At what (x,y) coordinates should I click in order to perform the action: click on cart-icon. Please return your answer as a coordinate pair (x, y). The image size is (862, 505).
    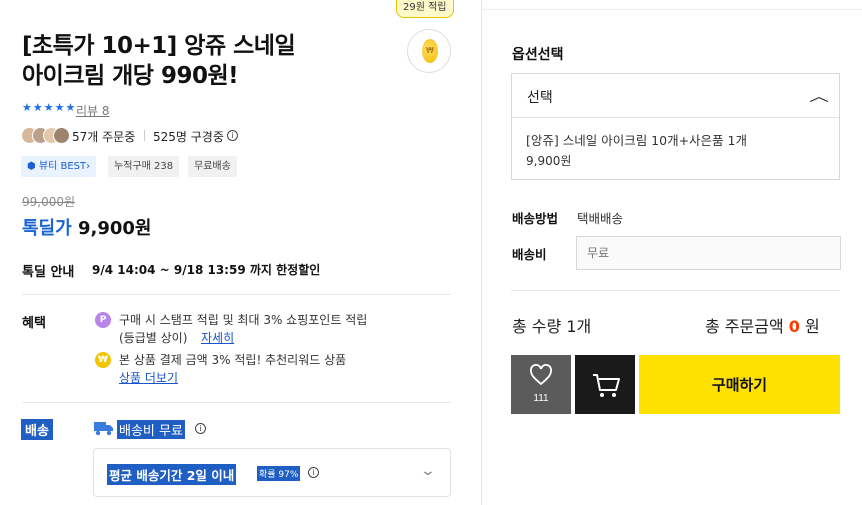
    Looking at the image, I should click on (606, 385).